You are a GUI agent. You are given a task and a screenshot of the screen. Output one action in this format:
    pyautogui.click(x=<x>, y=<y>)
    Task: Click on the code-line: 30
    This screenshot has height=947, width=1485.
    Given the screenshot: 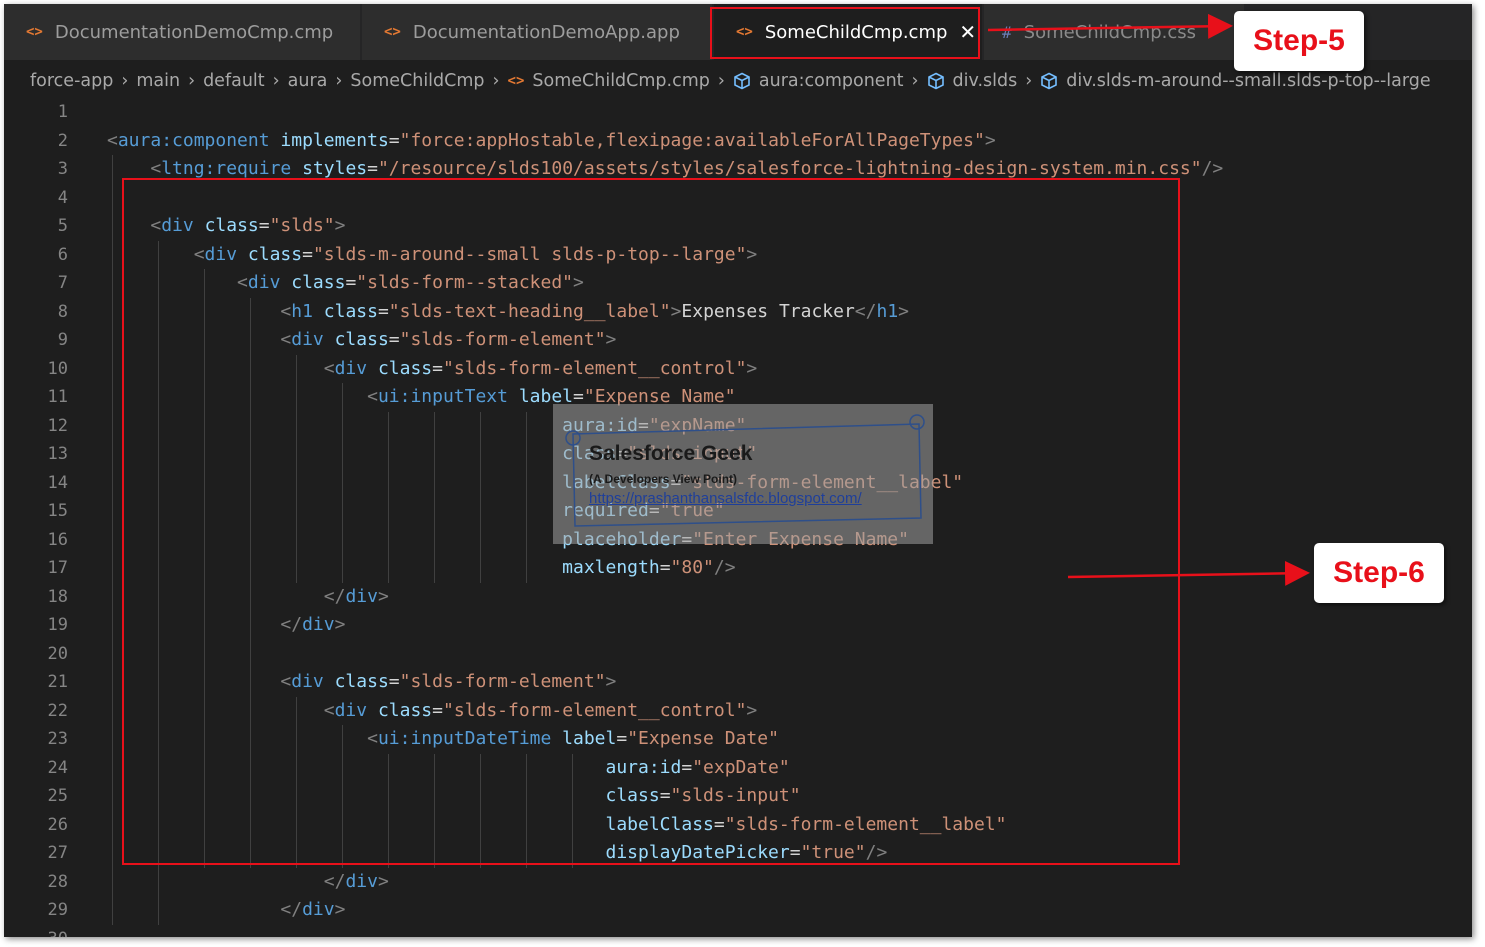 What is the action you would take?
    pyautogui.click(x=738, y=931)
    